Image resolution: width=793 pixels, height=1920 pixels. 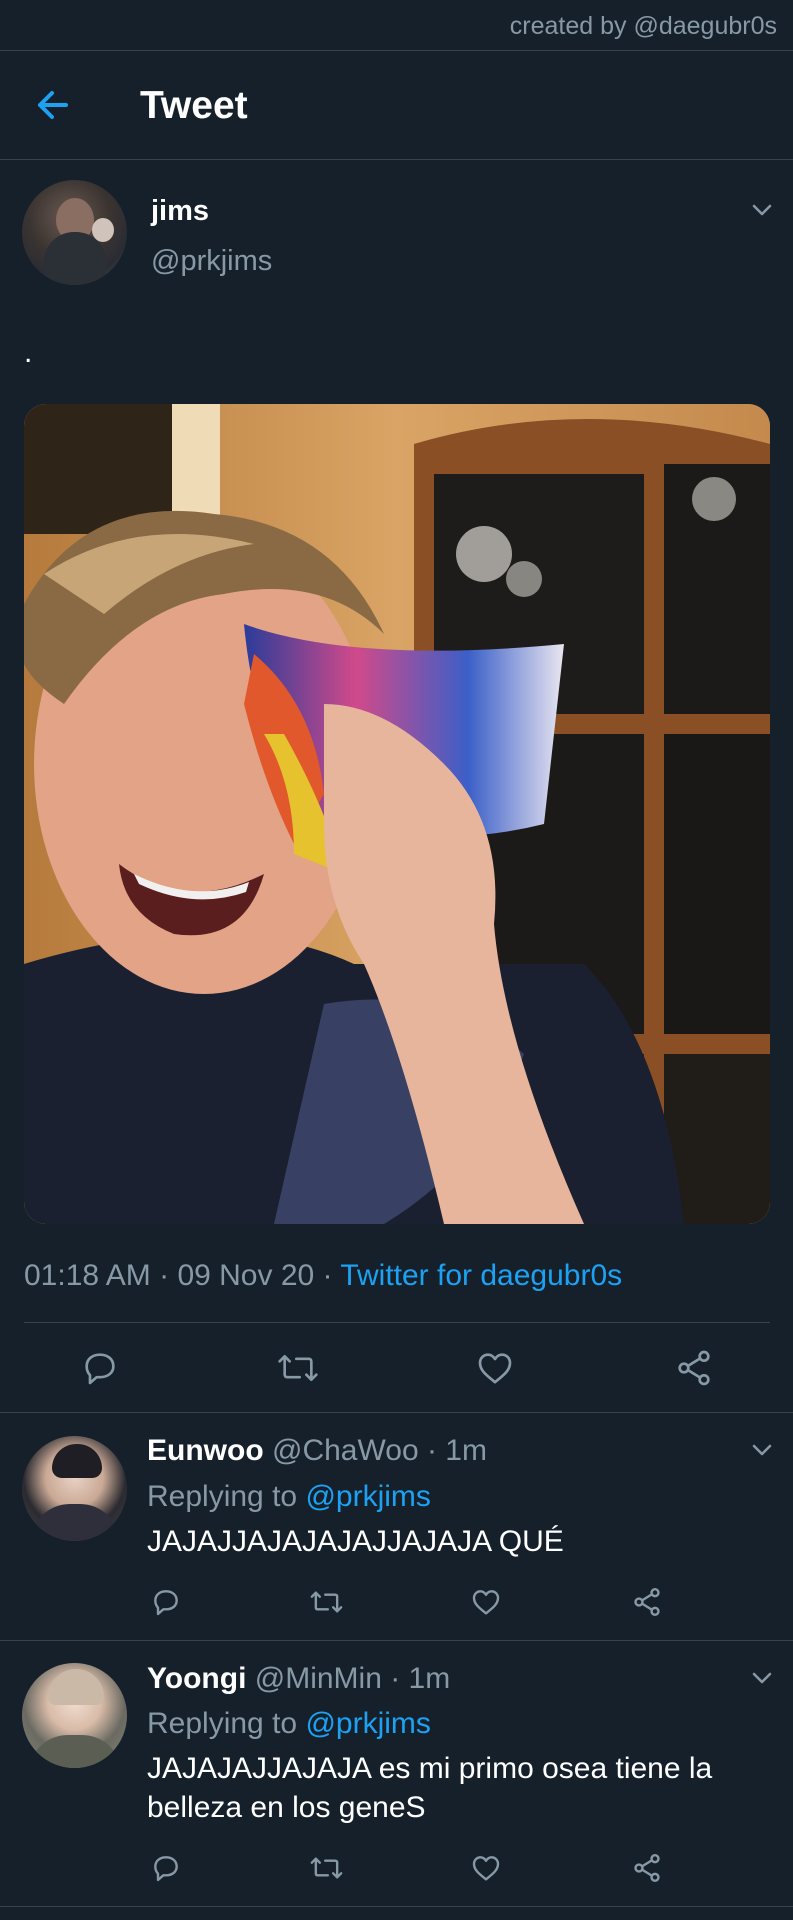 What do you see at coordinates (180, 211) in the screenshot?
I see `author-name: jims` at bounding box center [180, 211].